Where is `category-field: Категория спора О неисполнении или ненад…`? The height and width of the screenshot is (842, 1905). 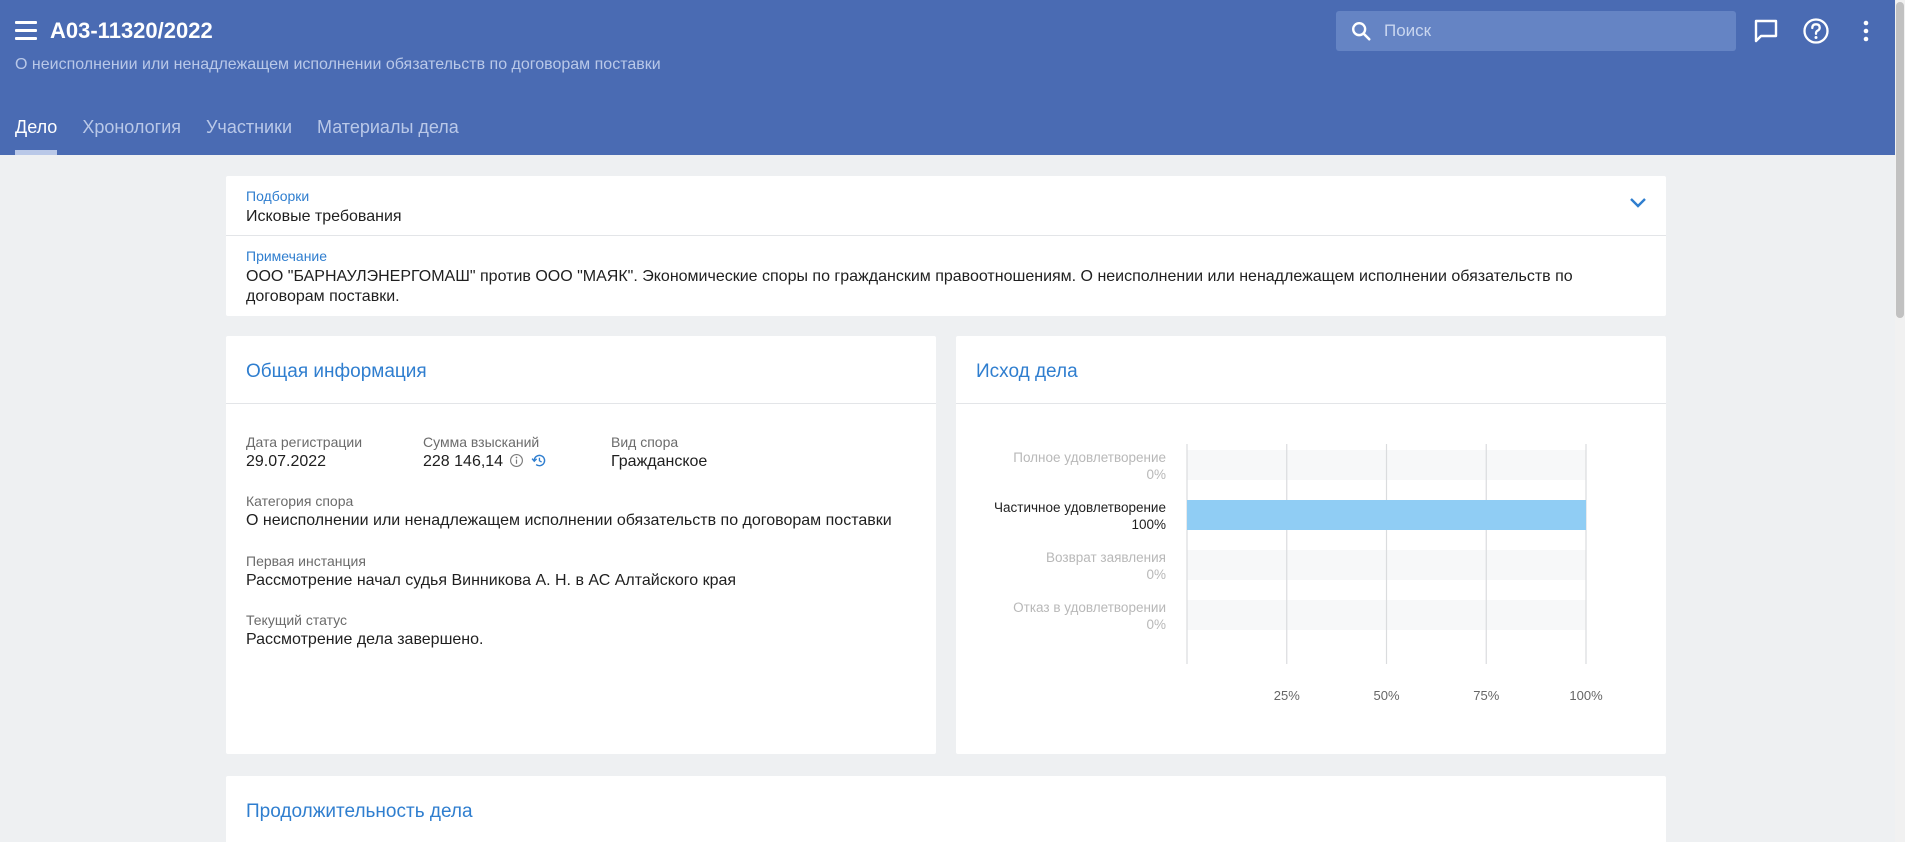
category-field: Категория спора О неисполнении или ненад… is located at coordinates (569, 511).